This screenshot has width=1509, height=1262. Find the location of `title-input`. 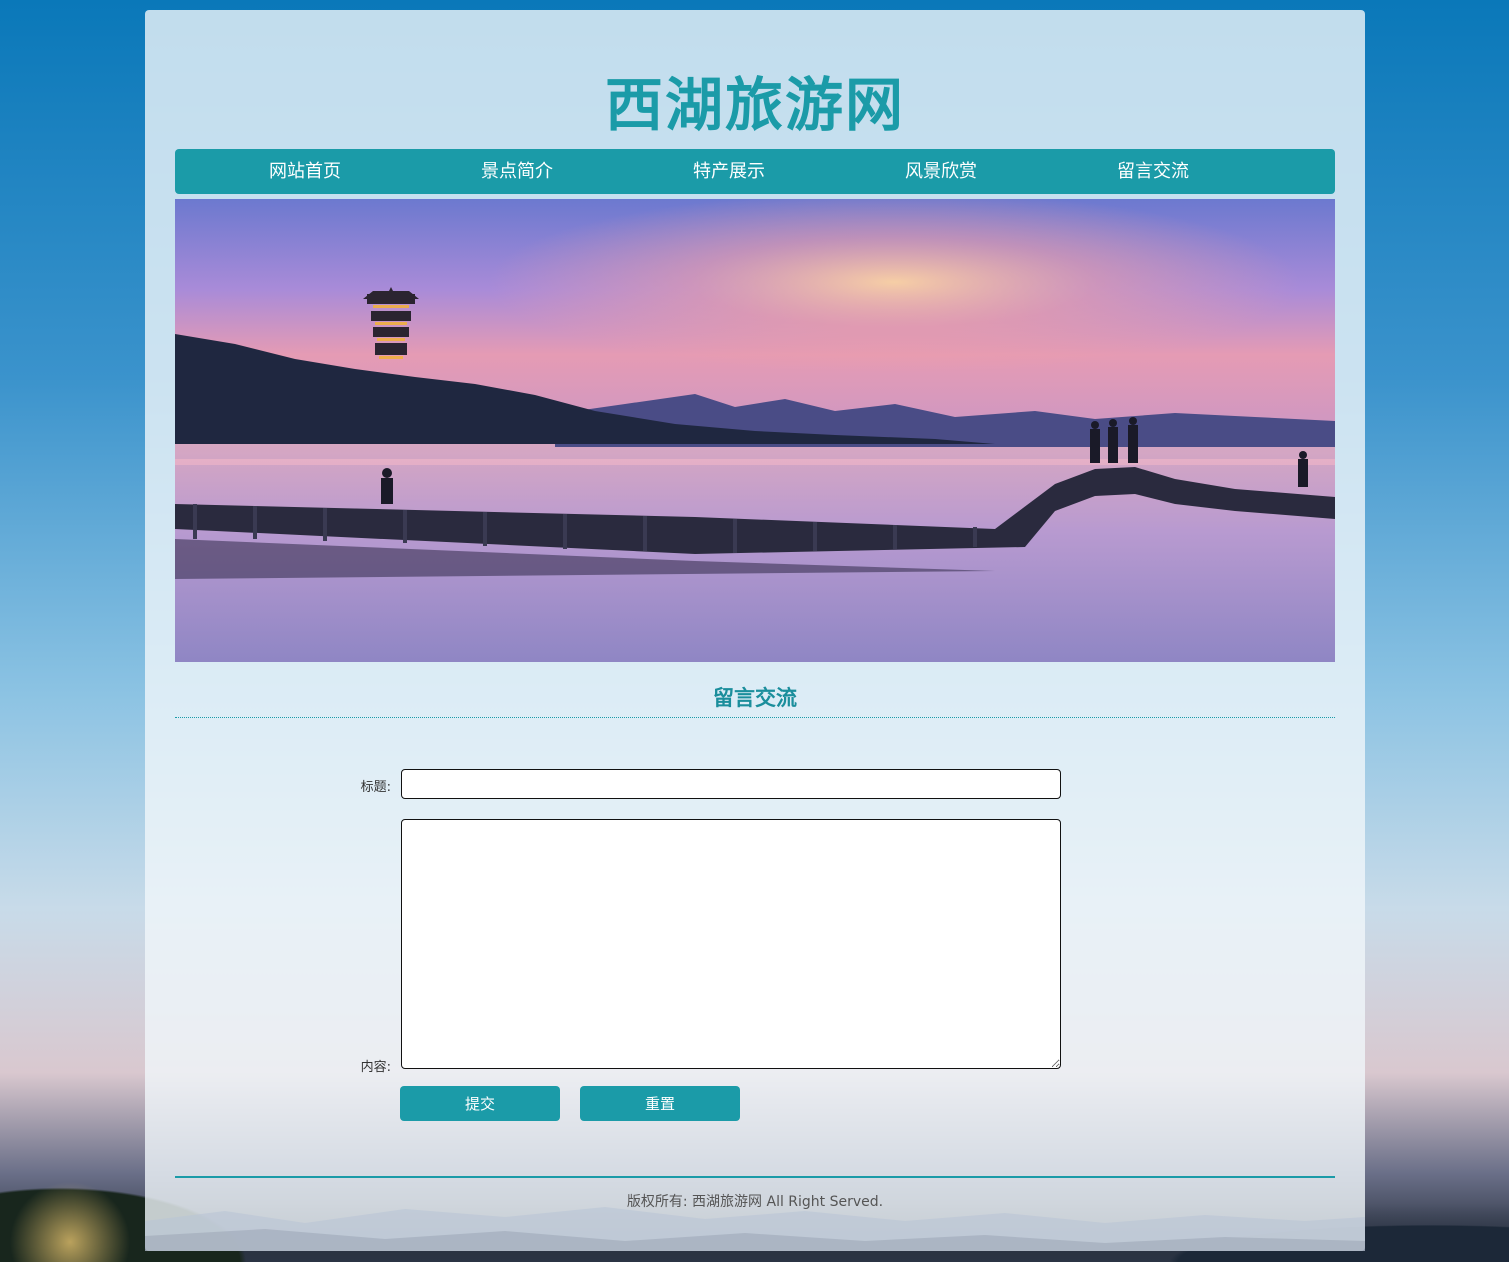

title-input is located at coordinates (731, 784).